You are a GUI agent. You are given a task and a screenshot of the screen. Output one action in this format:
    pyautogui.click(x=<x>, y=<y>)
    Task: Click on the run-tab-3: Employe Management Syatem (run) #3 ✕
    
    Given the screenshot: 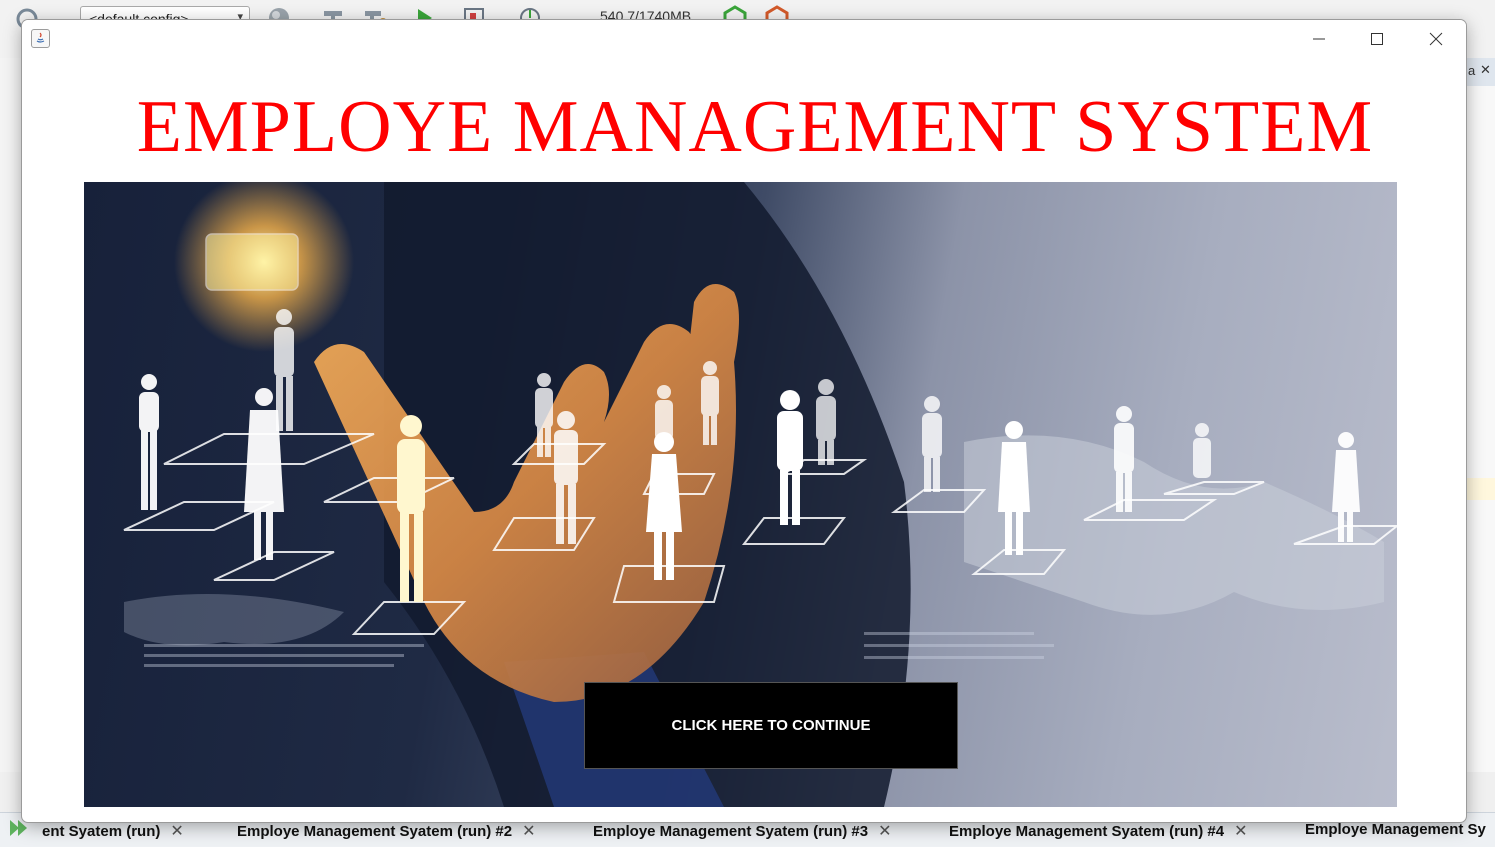 What is the action you would take?
    pyautogui.click(x=742, y=831)
    